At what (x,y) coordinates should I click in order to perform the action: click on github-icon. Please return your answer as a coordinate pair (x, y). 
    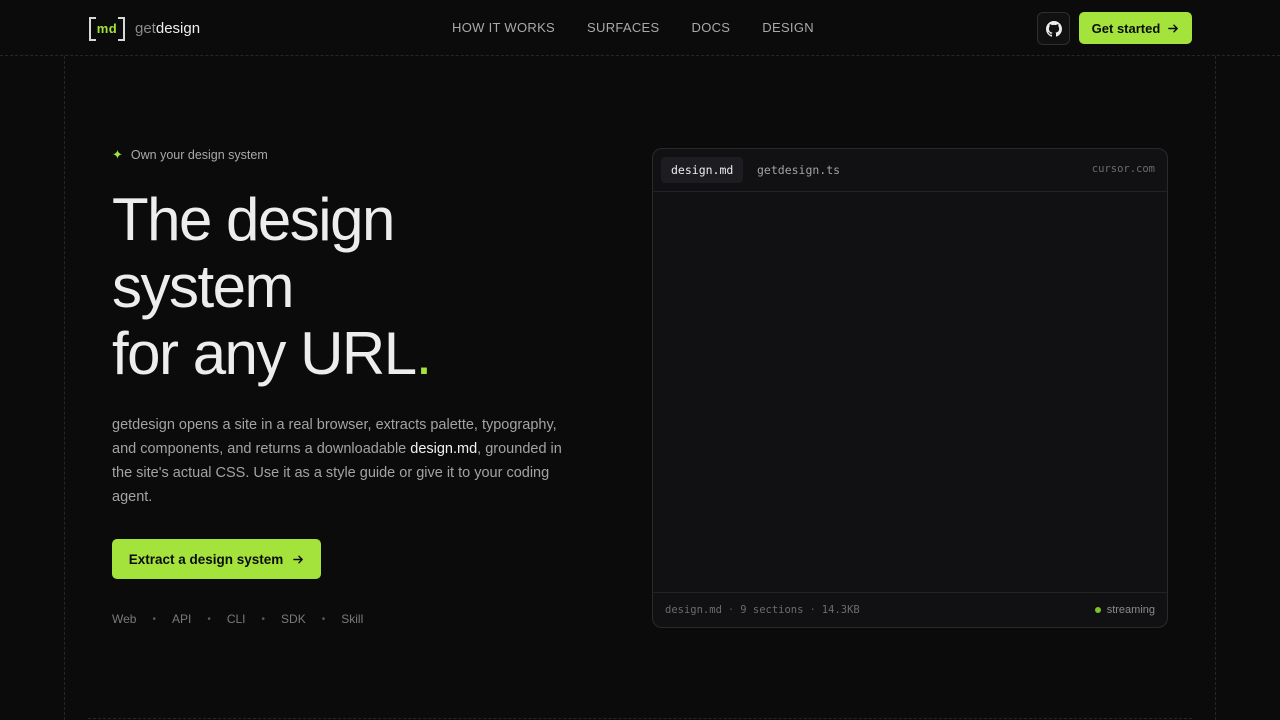
    Looking at the image, I should click on (1053, 28).